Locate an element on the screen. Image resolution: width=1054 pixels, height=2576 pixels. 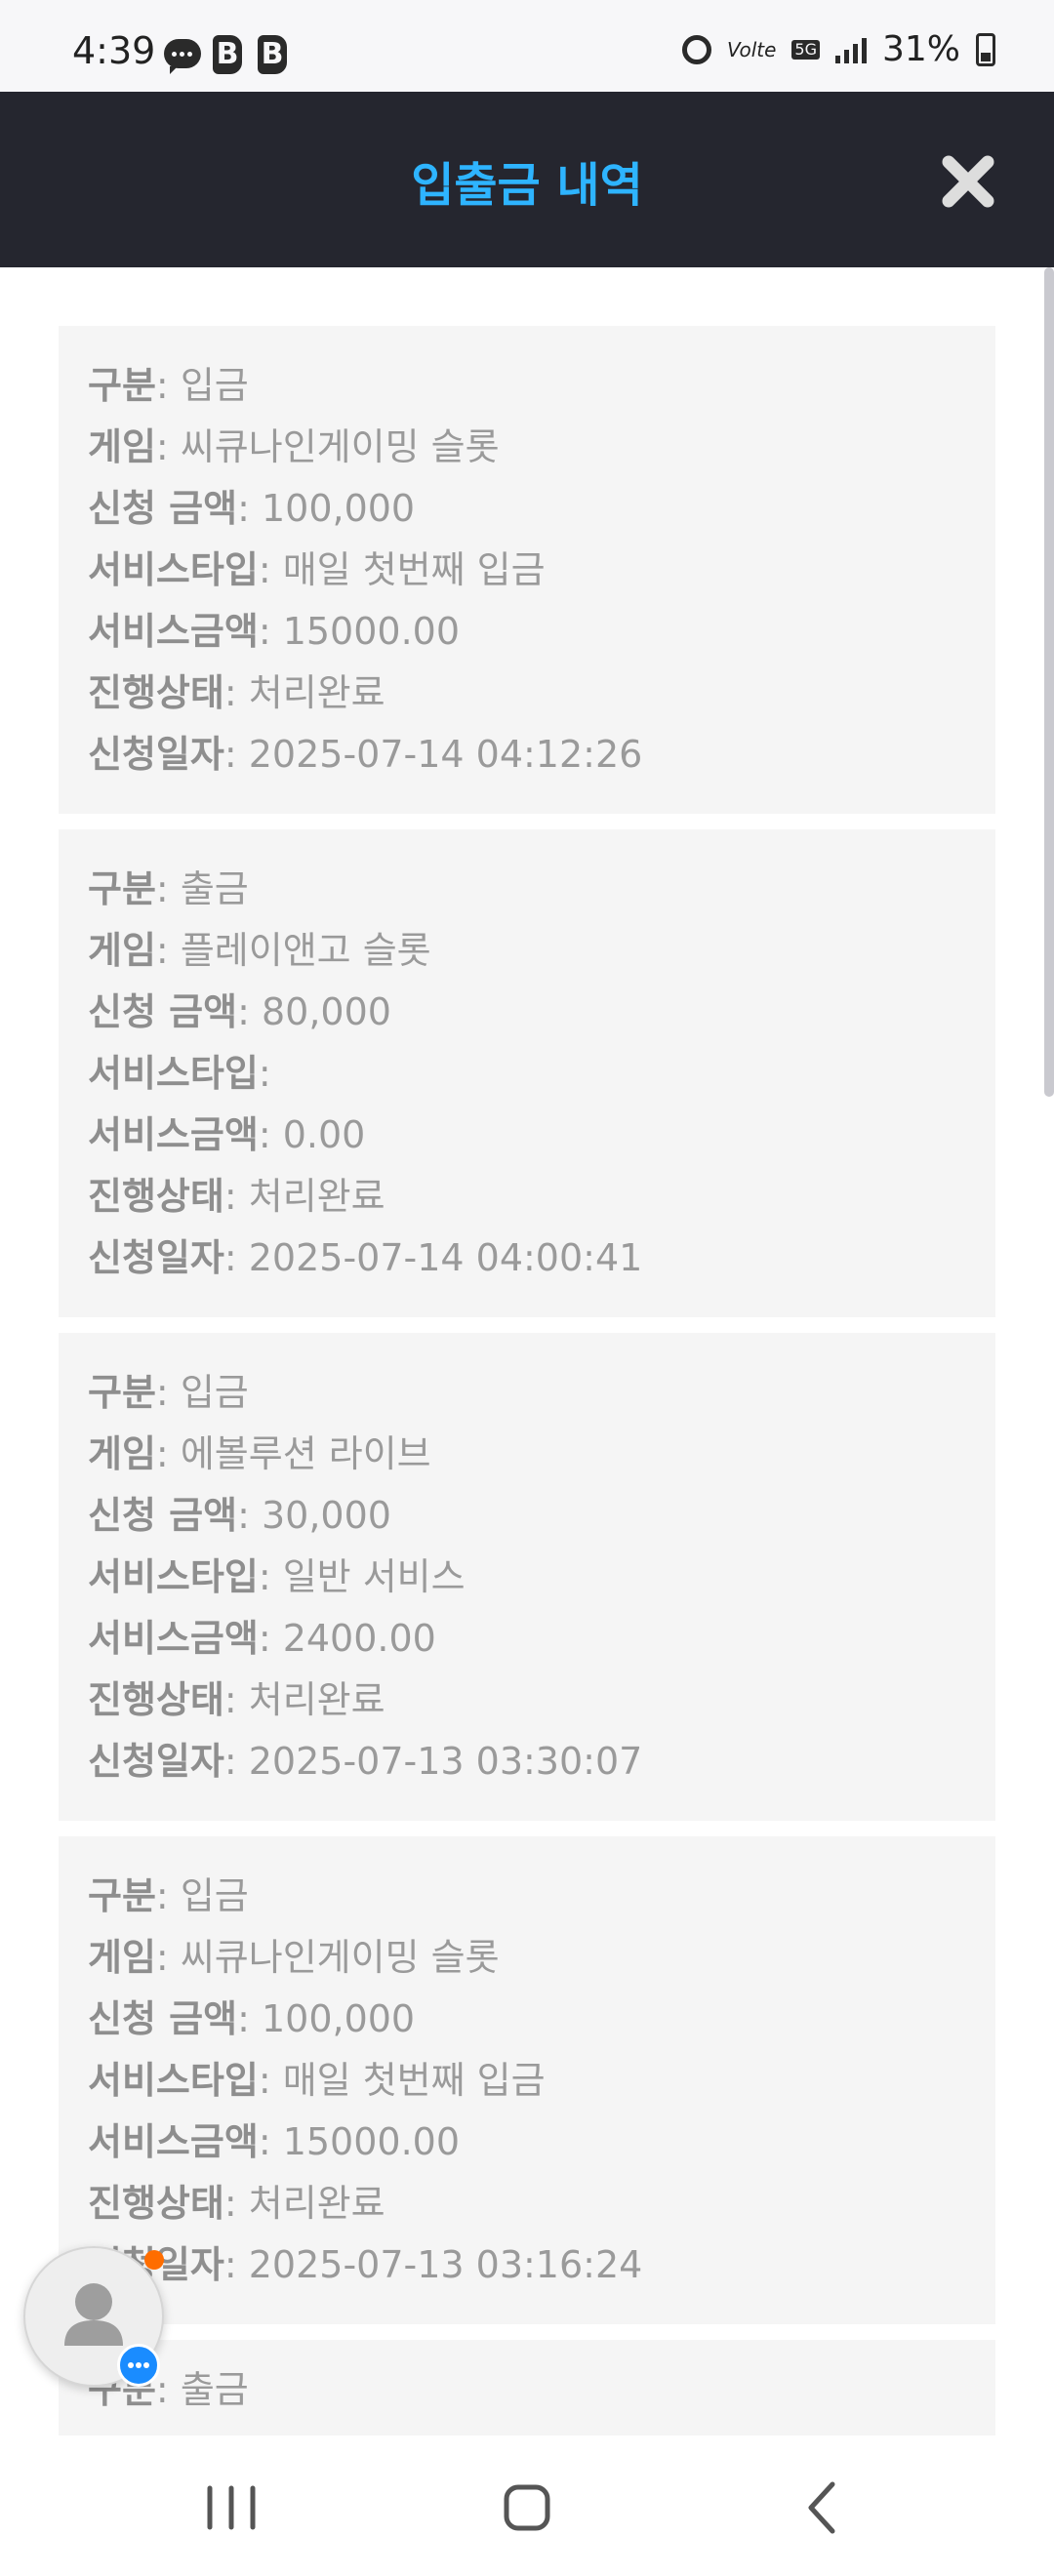
battery-icon is located at coordinates (985, 49).